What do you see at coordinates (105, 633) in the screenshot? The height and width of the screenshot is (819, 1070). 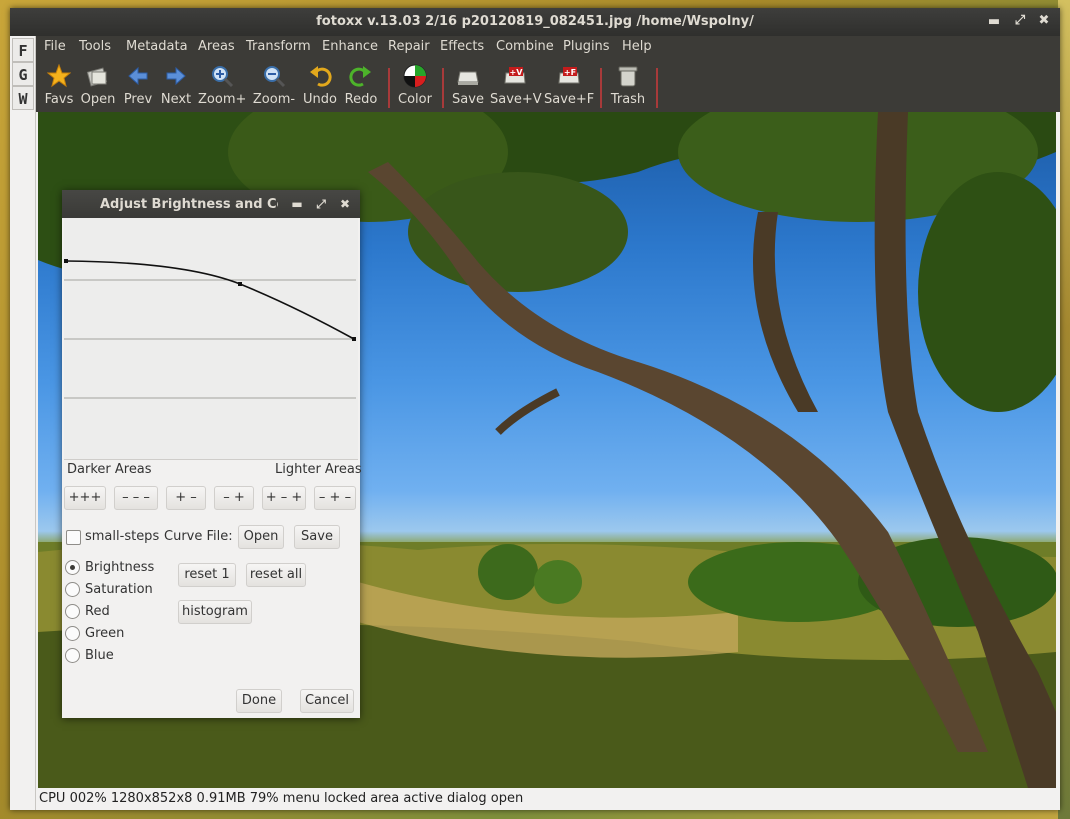 I see `green-label: Green` at bounding box center [105, 633].